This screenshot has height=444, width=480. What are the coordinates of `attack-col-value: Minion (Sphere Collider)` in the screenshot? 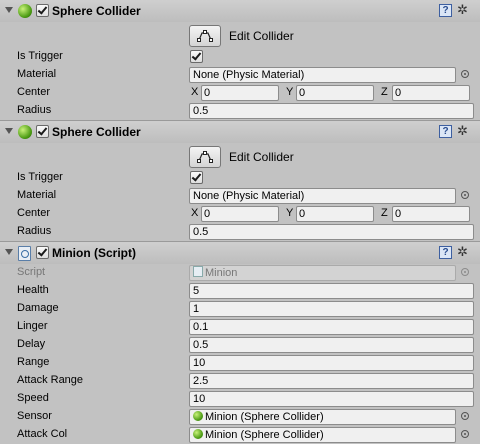 It's located at (264, 435).